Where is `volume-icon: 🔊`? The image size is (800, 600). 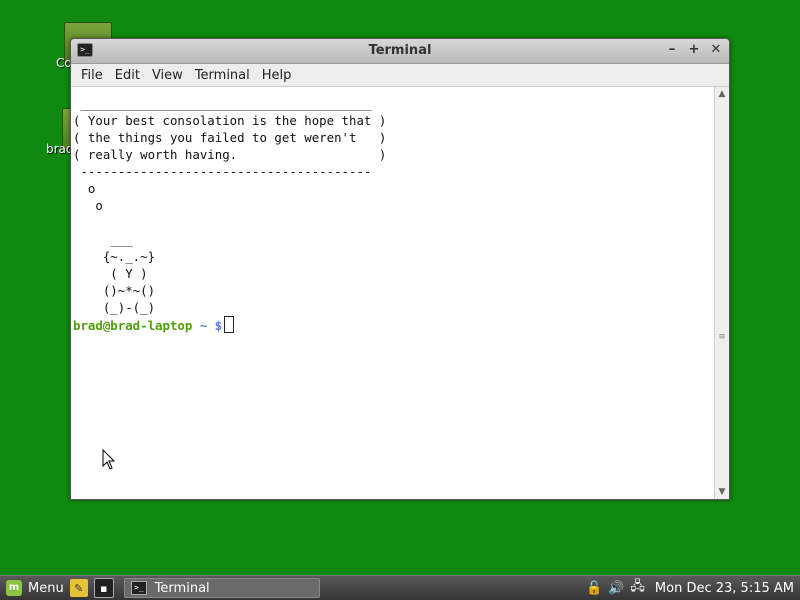
volume-icon: 🔊 is located at coordinates (616, 588).